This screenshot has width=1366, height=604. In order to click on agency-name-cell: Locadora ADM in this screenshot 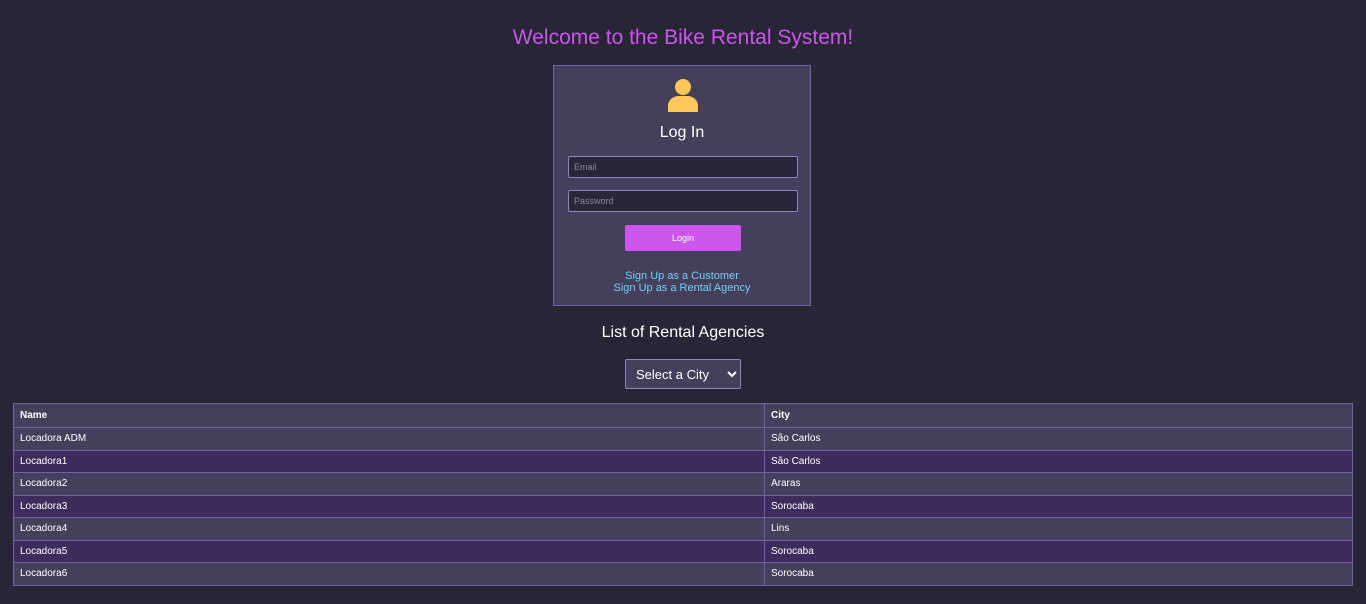, I will do `click(389, 439)`.